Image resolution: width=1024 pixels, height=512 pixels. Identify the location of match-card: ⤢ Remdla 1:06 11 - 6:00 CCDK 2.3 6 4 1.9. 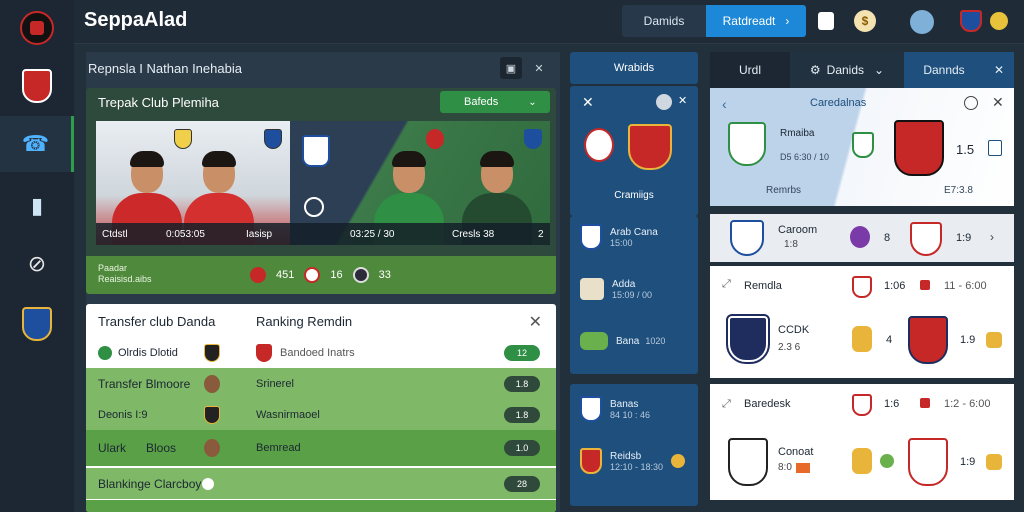
(862, 322).